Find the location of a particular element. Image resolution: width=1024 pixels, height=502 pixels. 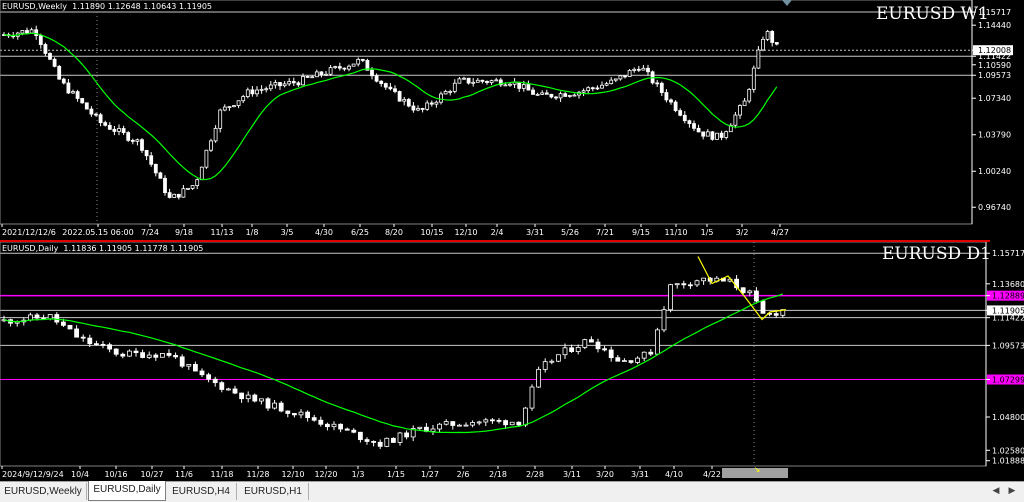

price-axis-label: 1.13680 is located at coordinates (1008, 284).